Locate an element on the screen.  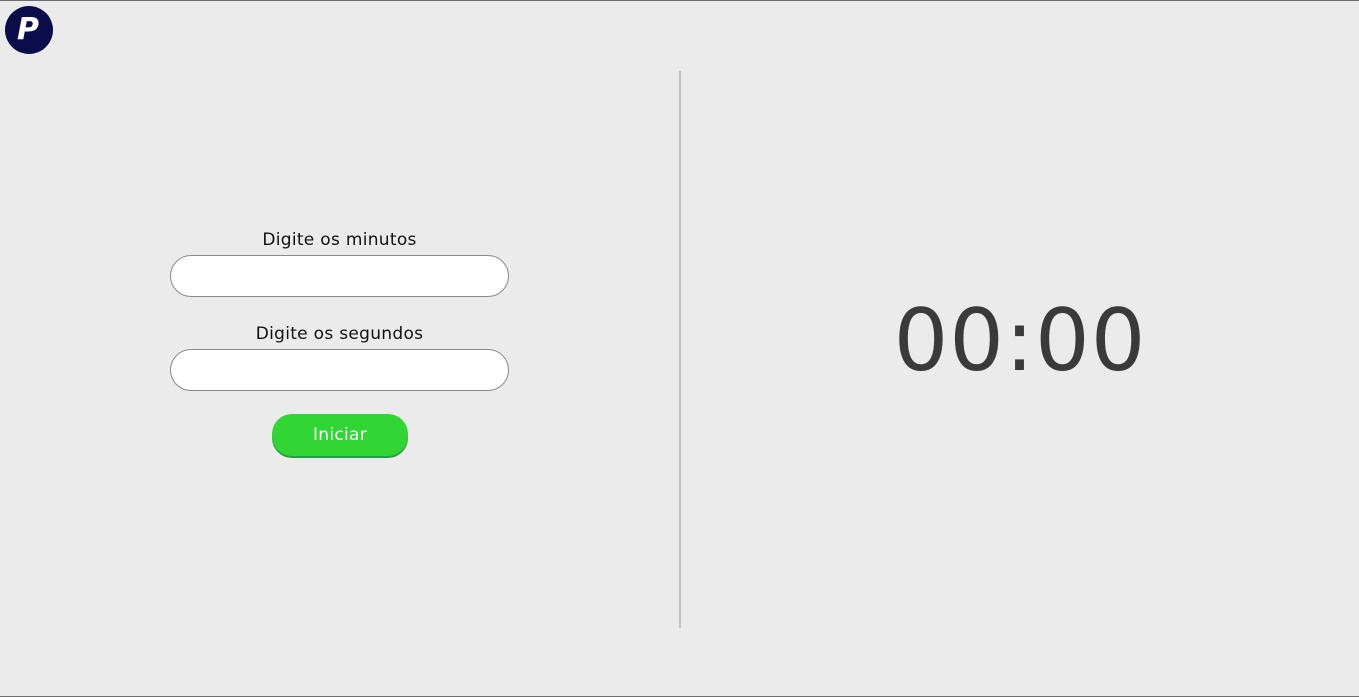
timer-form: Digite os minutos Digite os segundos is located at coordinates (339, 309).